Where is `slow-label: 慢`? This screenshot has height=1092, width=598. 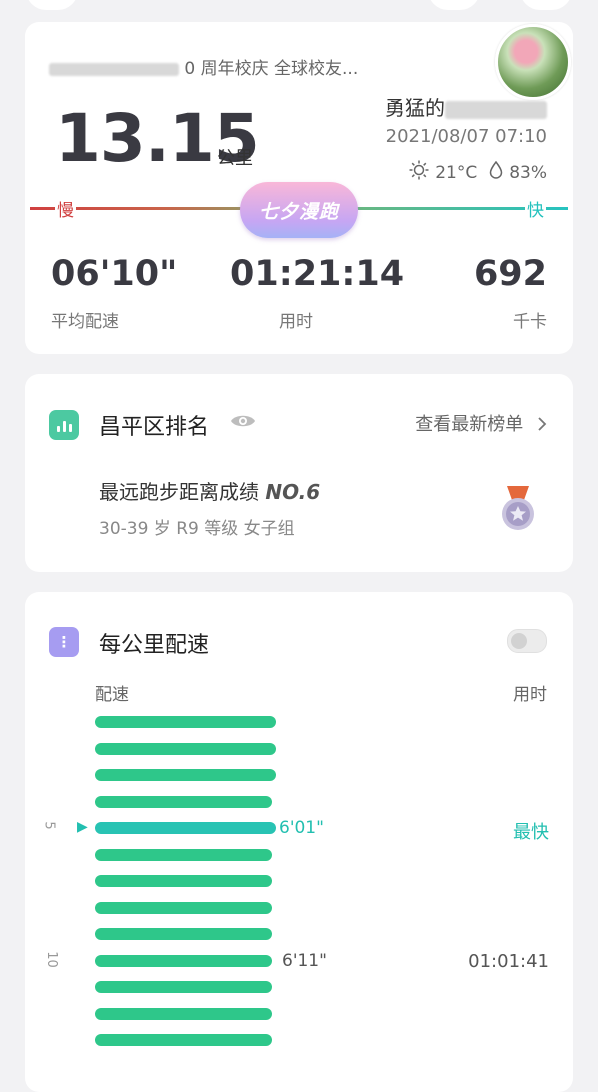 slow-label: 慢 is located at coordinates (65, 208).